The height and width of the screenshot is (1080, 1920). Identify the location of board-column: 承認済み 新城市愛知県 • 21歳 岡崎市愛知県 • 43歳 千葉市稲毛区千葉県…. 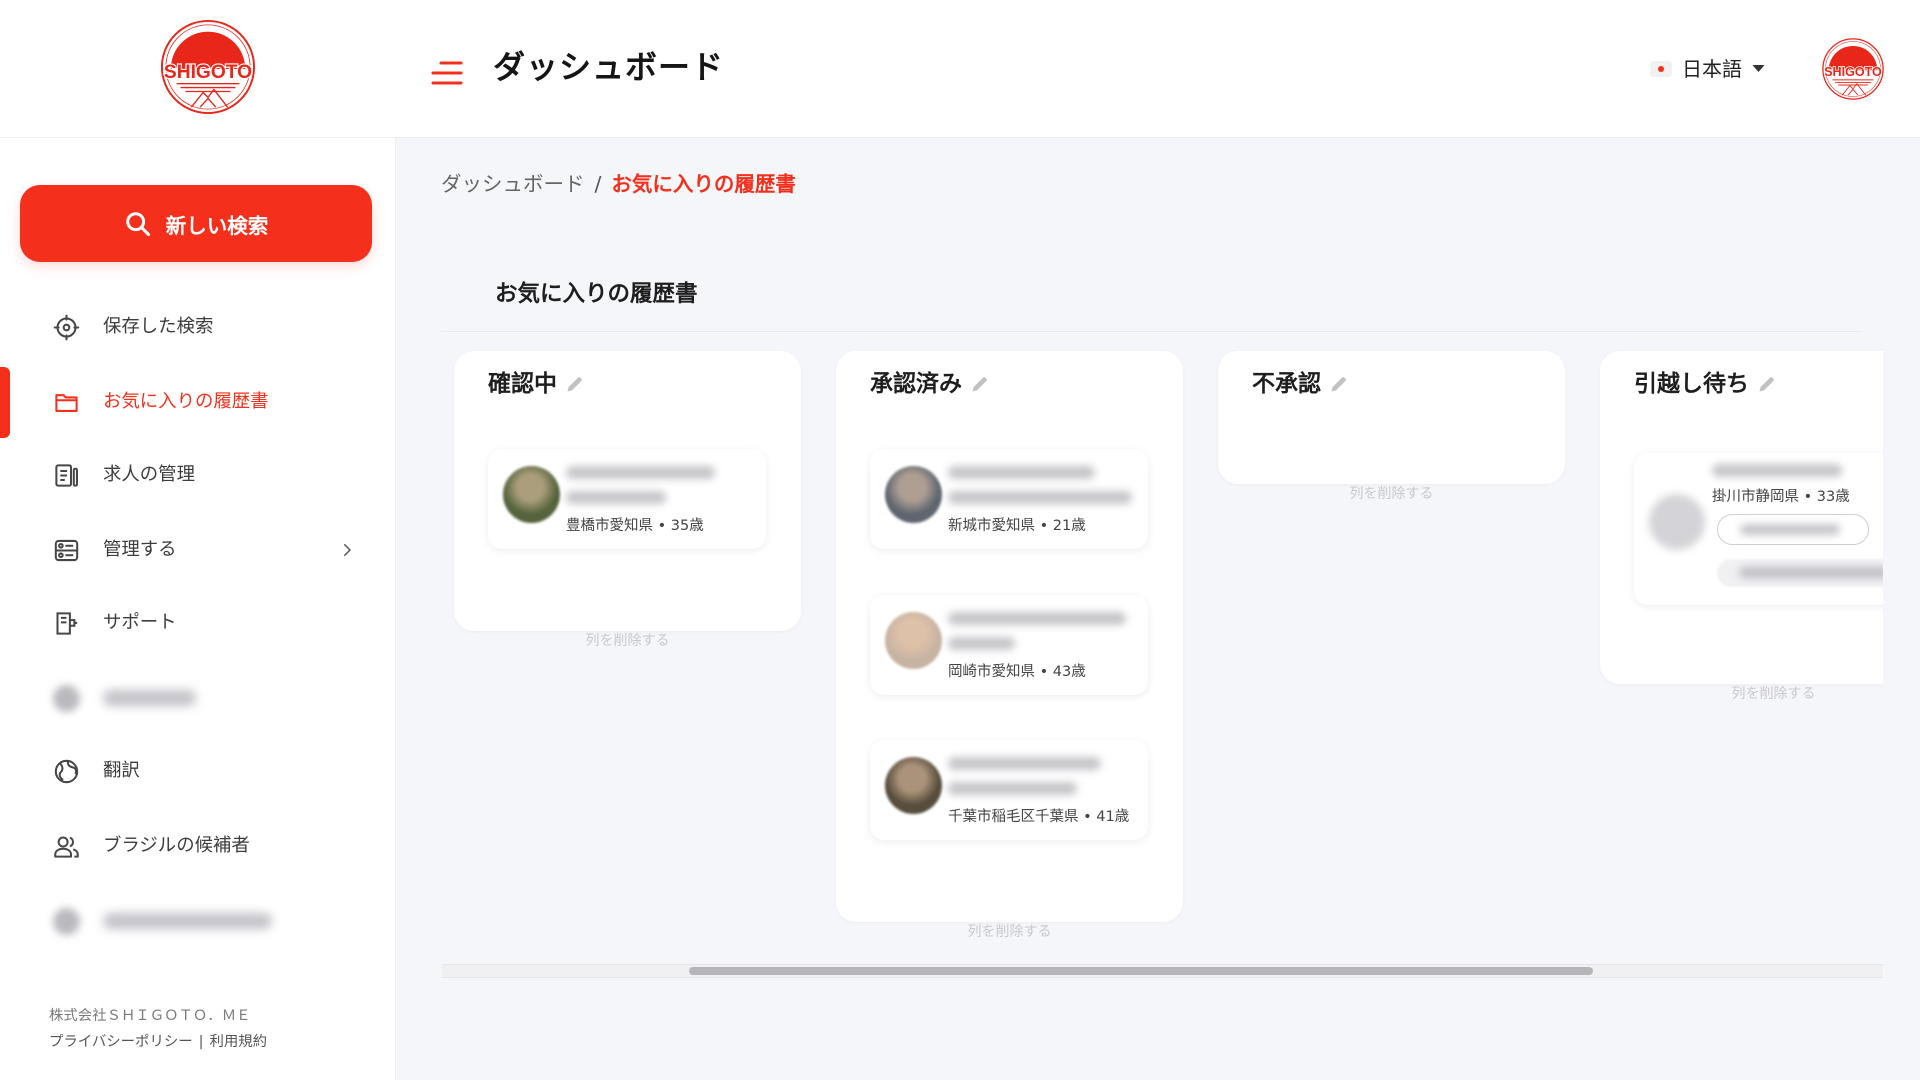
(1009, 646).